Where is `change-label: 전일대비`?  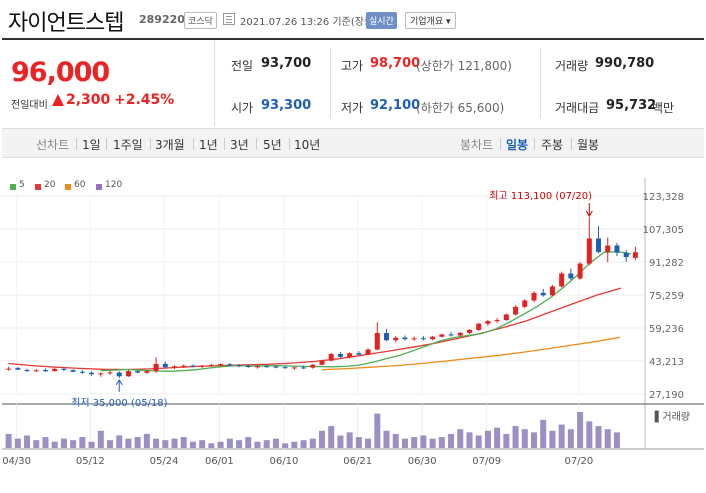 change-label: 전일대비 is located at coordinates (29, 105).